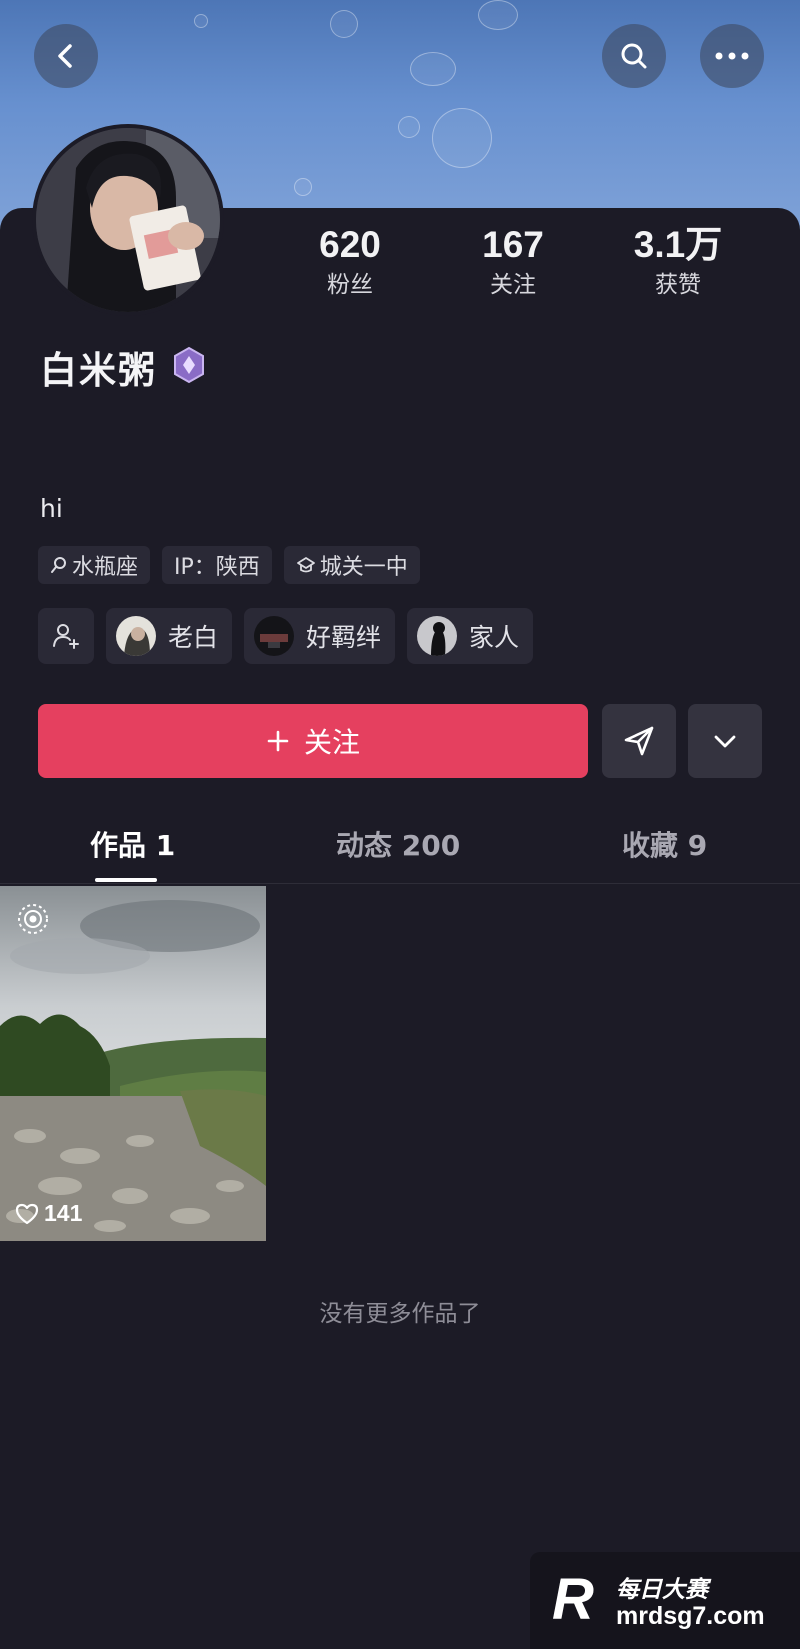 The width and height of the screenshot is (800, 1649). I want to click on friend-name: 好羁绊, so click(344, 637).